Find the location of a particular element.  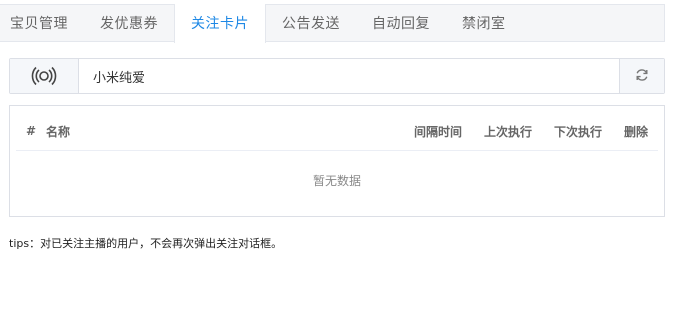

empty-placeholder: 暂无数据 is located at coordinates (336, 180).